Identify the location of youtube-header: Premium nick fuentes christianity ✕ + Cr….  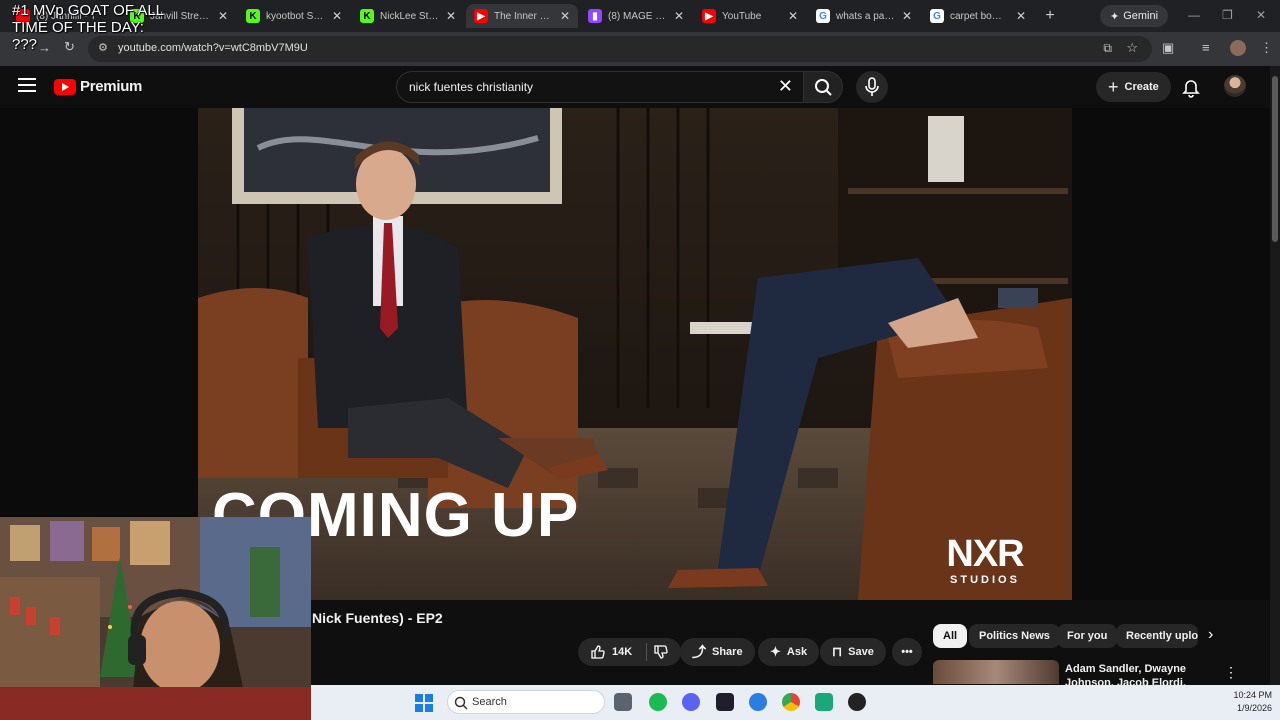
(635, 87).